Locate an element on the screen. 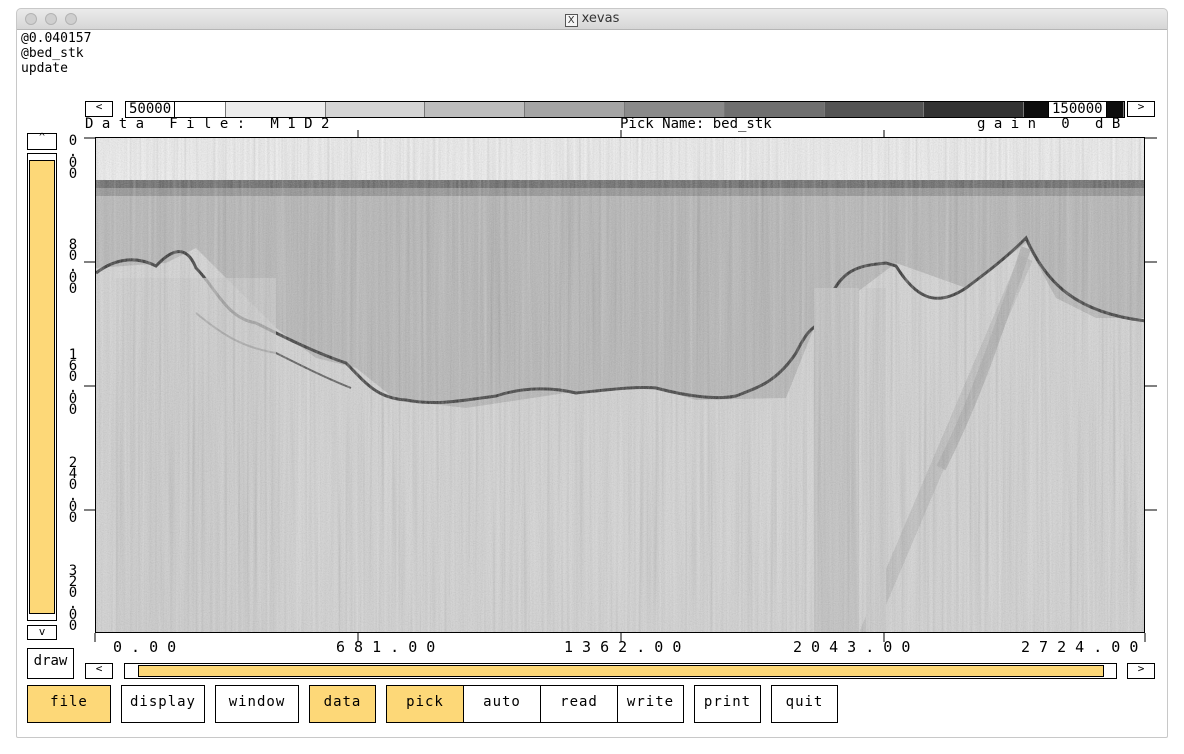  y-tick-label: 160.00 is located at coordinates (73, 383).